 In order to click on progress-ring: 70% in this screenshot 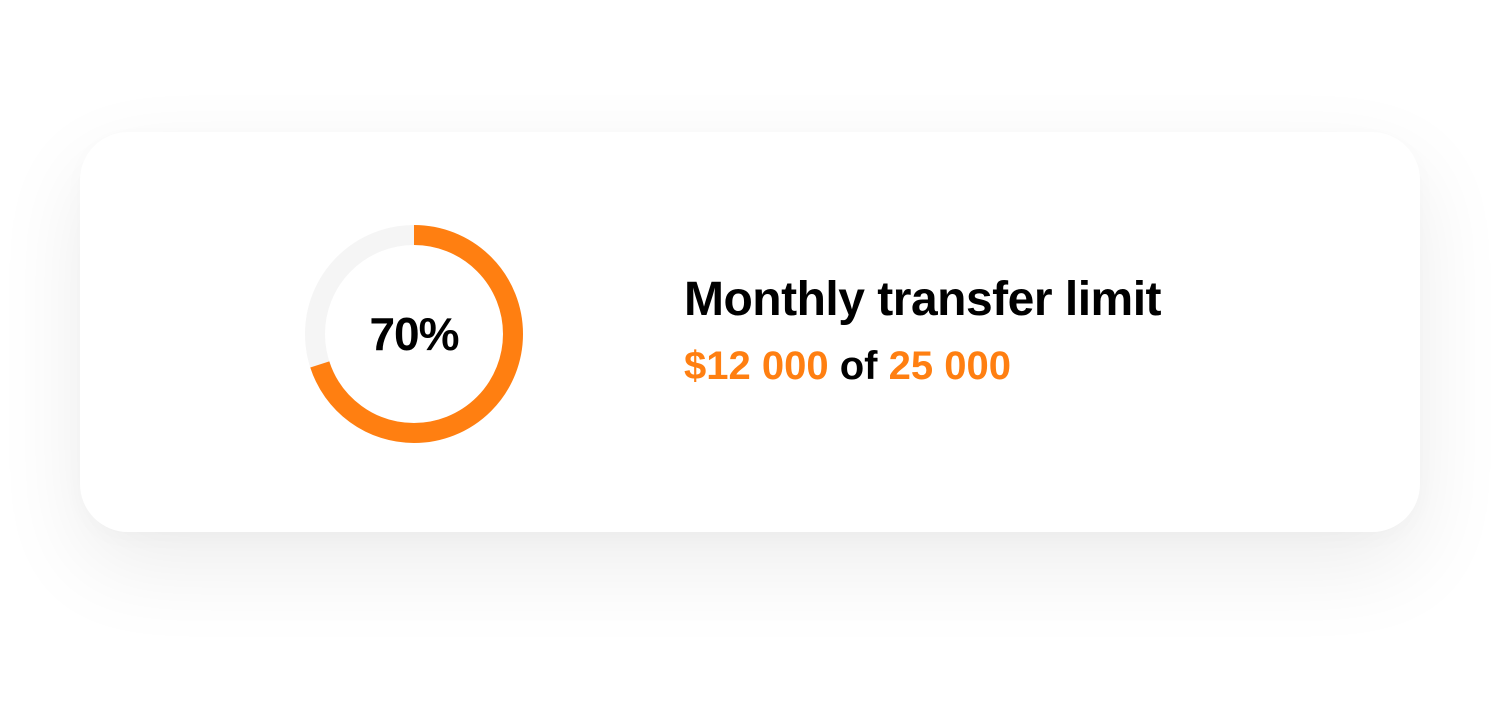, I will do `click(414, 334)`.